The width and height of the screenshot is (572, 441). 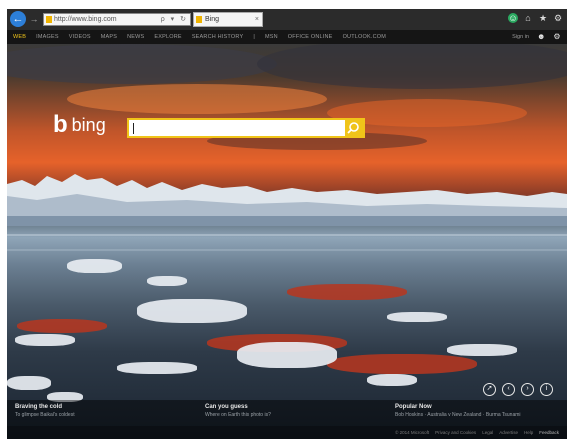 What do you see at coordinates (133, 128) in the screenshot?
I see `text-cursor` at bounding box center [133, 128].